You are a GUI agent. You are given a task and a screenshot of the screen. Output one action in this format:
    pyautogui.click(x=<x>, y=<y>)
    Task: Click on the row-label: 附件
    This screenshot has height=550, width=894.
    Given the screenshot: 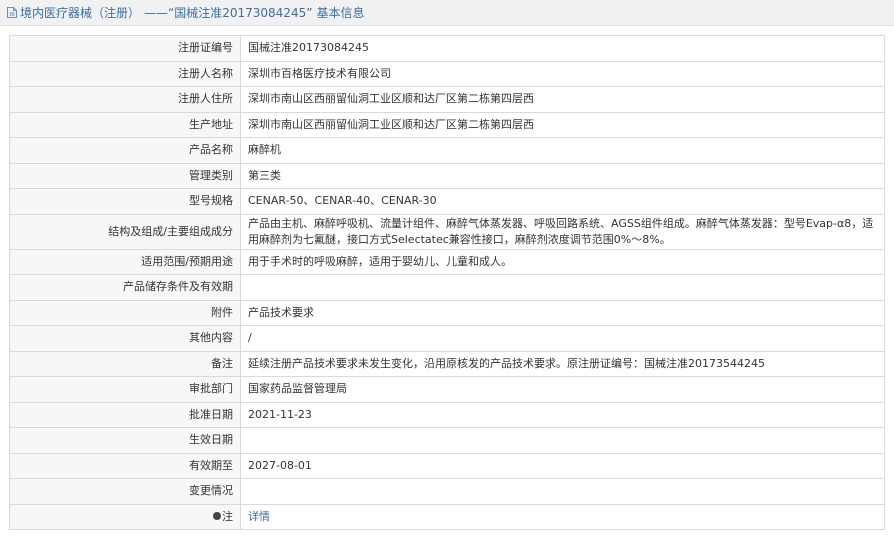 What is the action you would take?
    pyautogui.click(x=125, y=312)
    